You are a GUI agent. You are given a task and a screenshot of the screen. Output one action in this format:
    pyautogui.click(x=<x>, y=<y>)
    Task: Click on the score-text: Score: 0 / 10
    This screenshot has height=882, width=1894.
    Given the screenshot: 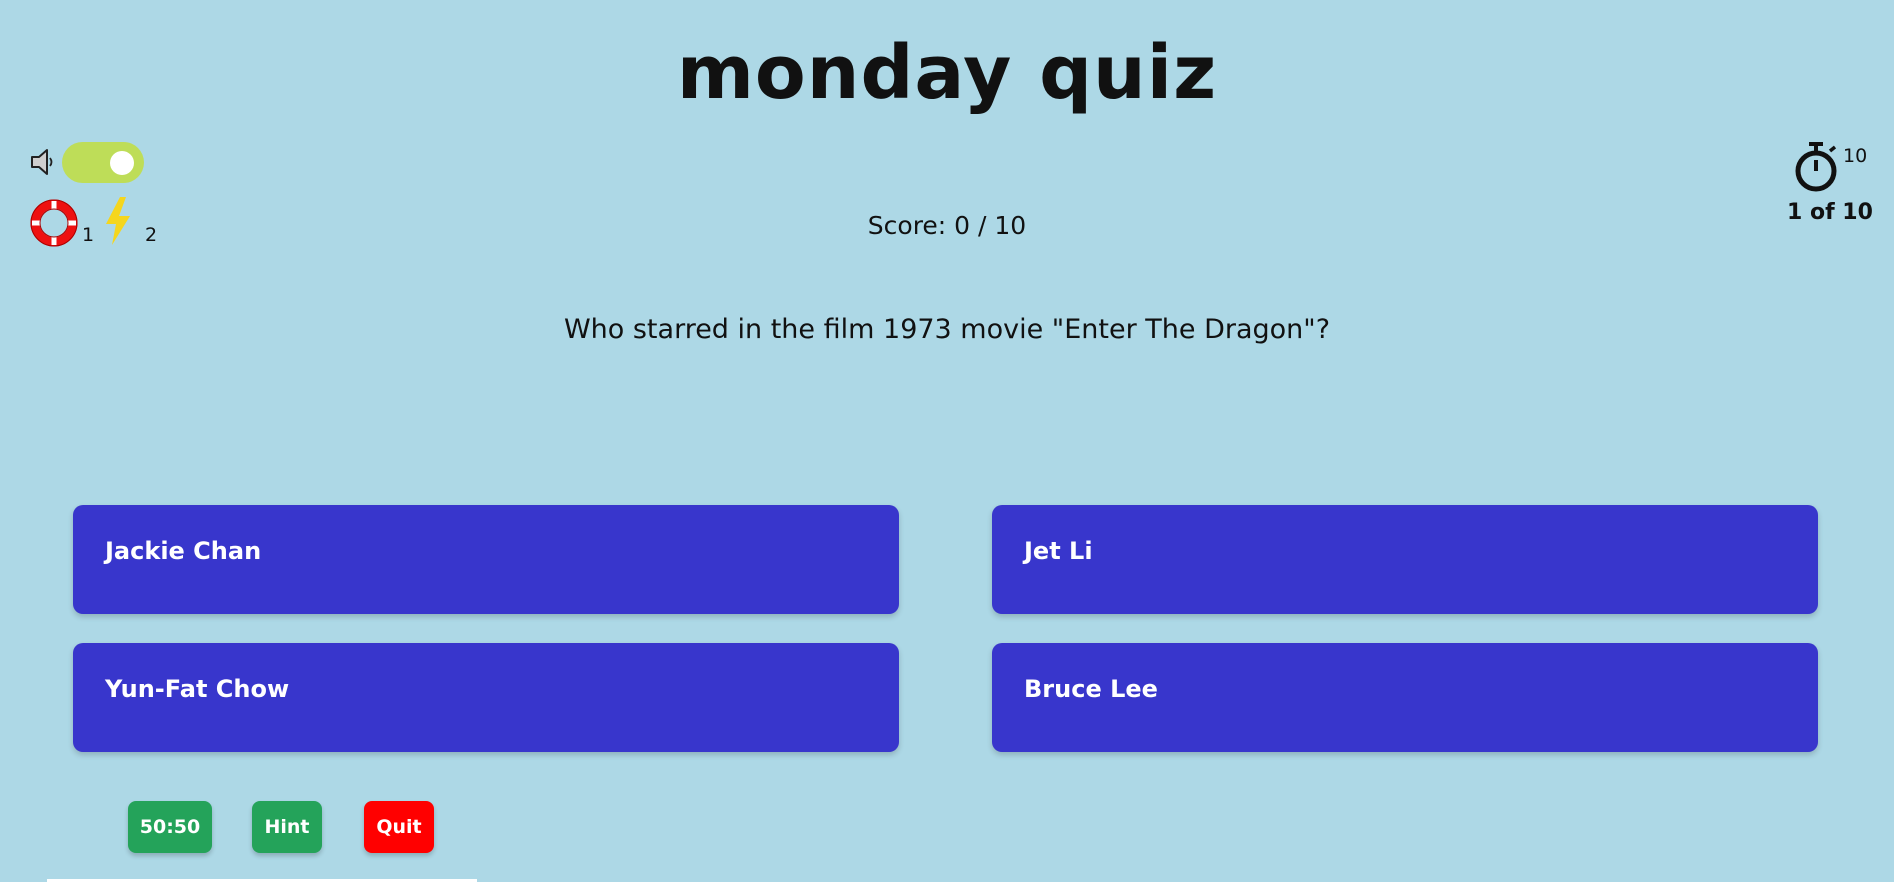 What is the action you would take?
    pyautogui.click(x=947, y=225)
    